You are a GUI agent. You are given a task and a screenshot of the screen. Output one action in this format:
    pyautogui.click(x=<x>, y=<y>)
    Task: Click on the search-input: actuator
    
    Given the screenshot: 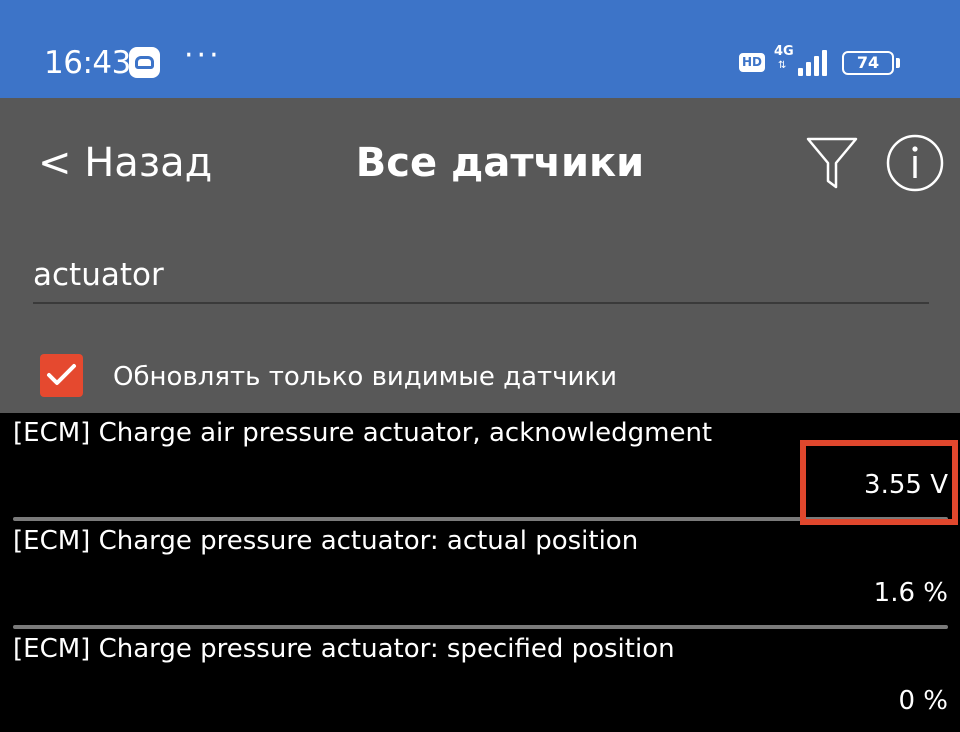 What is the action you would take?
    pyautogui.click(x=481, y=278)
    